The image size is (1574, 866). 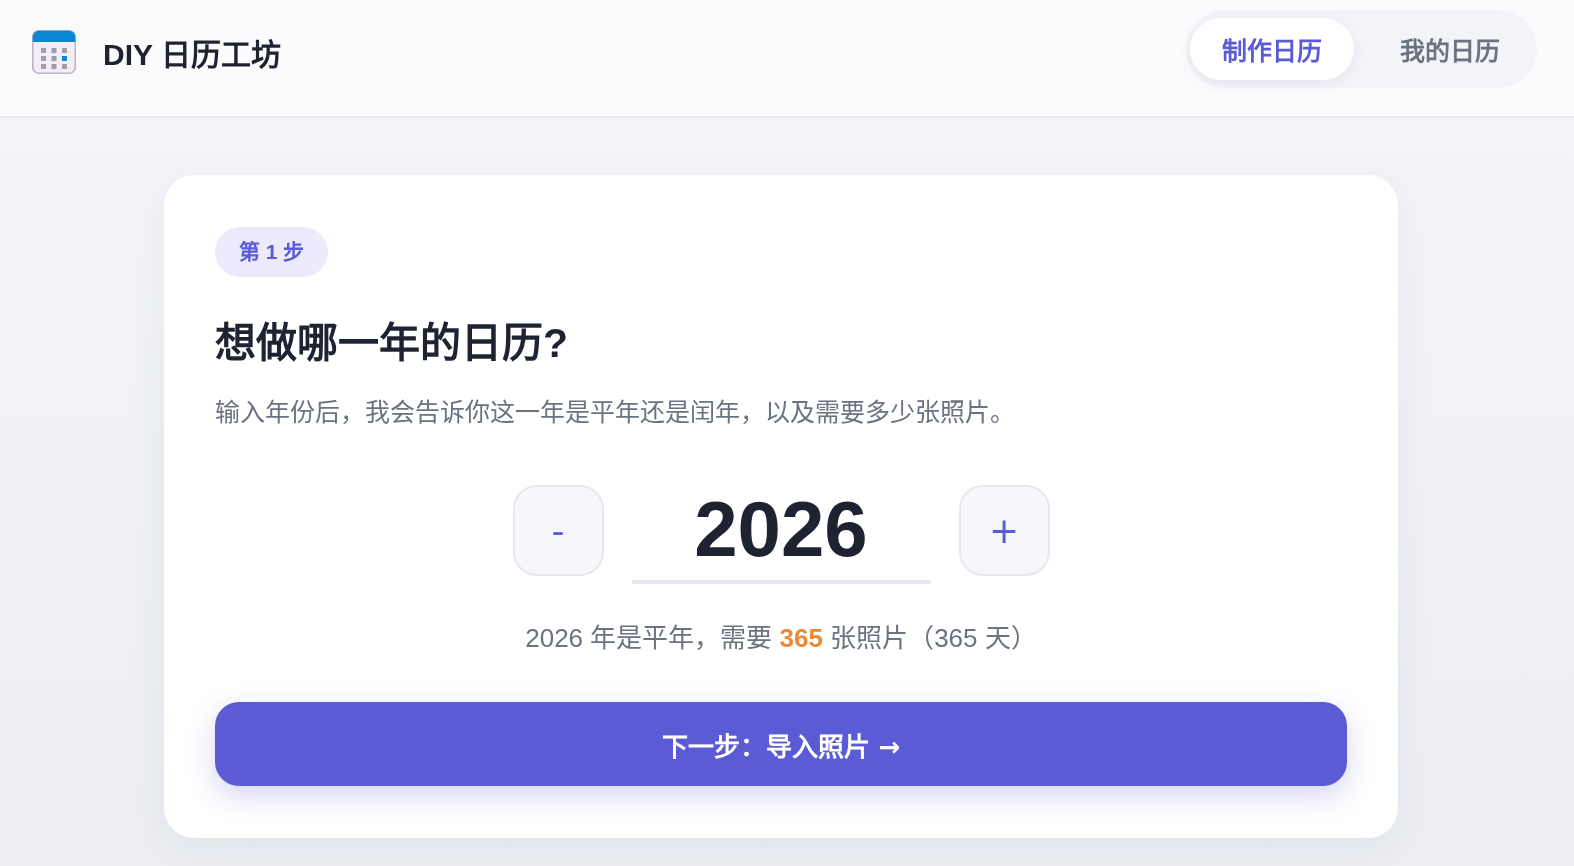 I want to click on step-heading: 想做哪一年的日历?, so click(x=392, y=343).